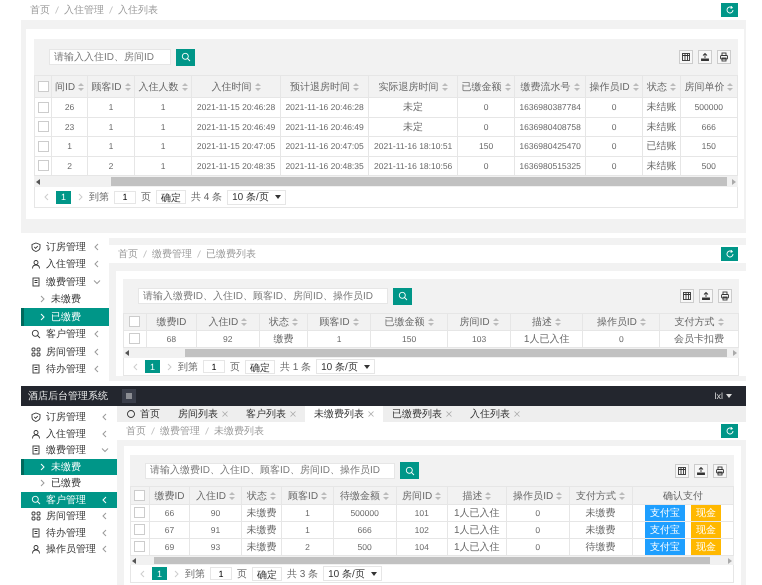 The image size is (762, 585). I want to click on breadcrumb-link: 入住列表, so click(138, 10).